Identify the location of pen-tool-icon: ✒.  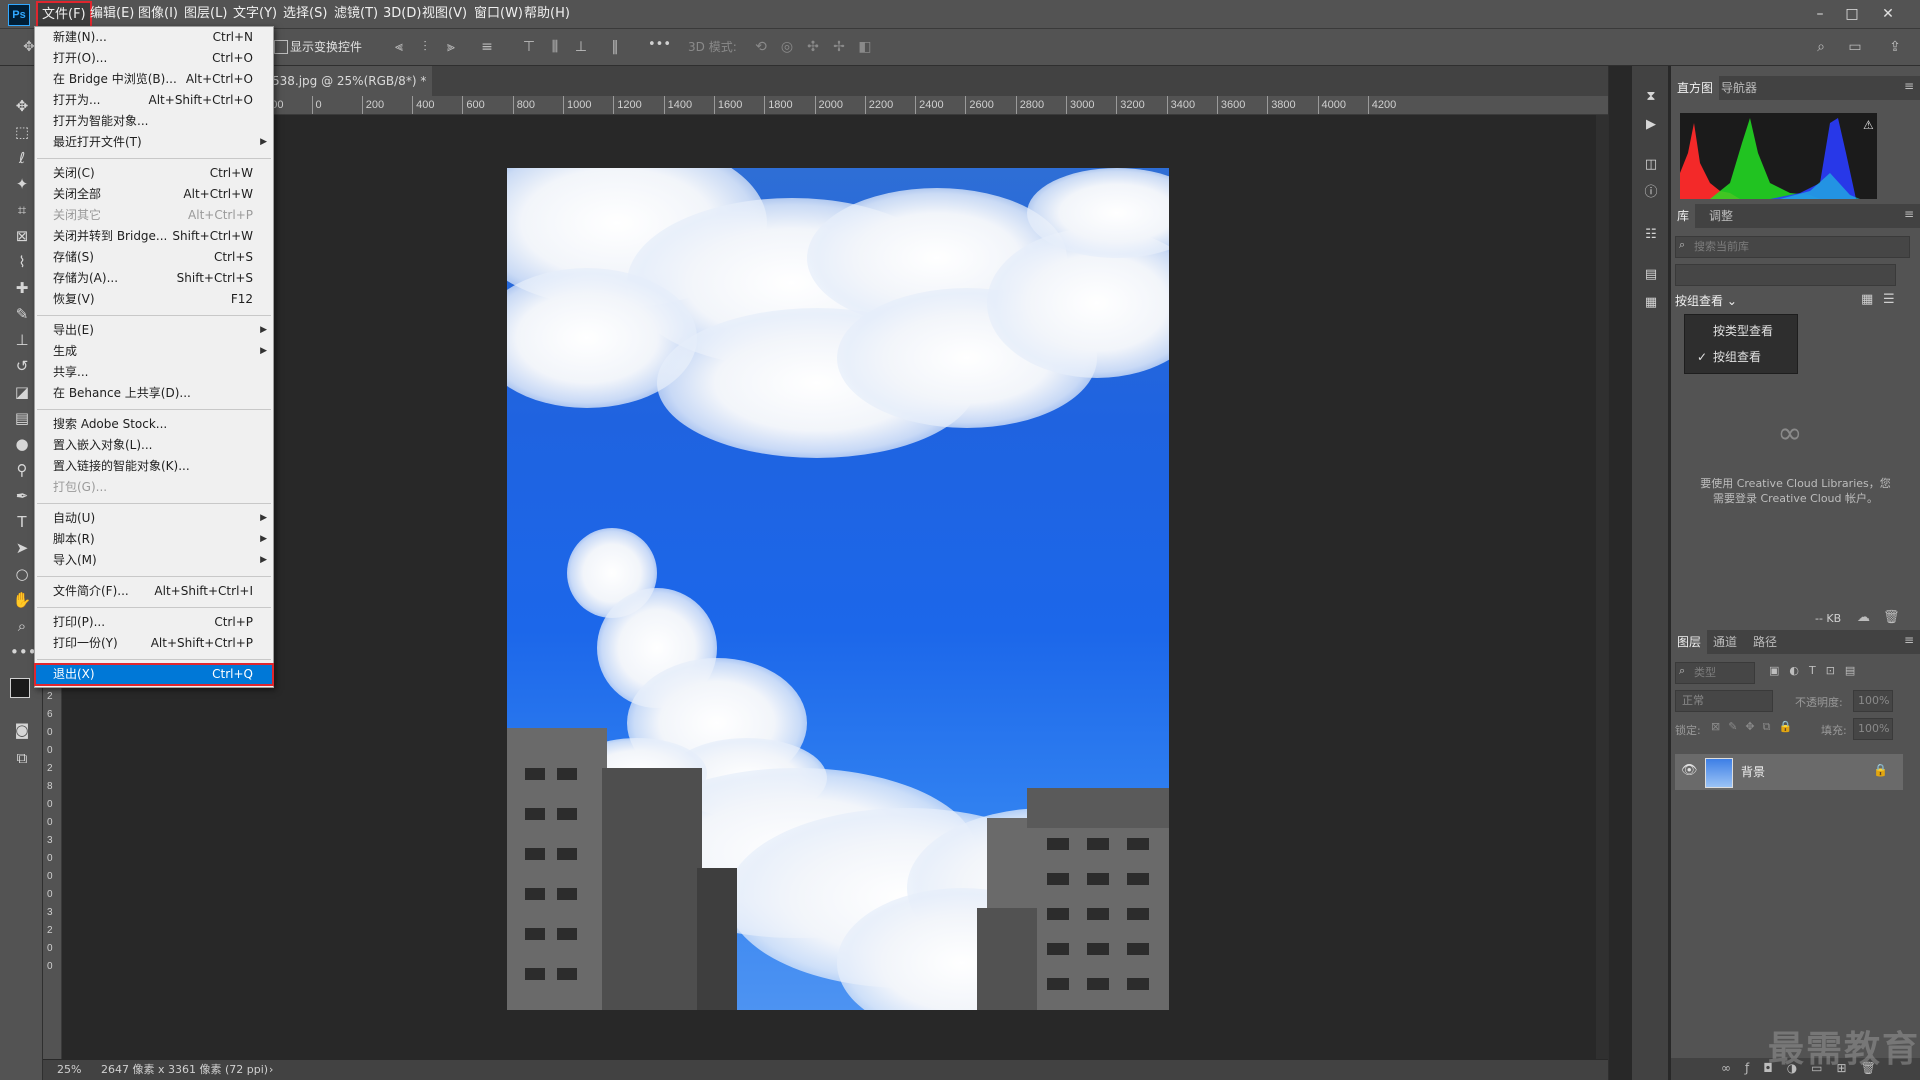
(22, 496).